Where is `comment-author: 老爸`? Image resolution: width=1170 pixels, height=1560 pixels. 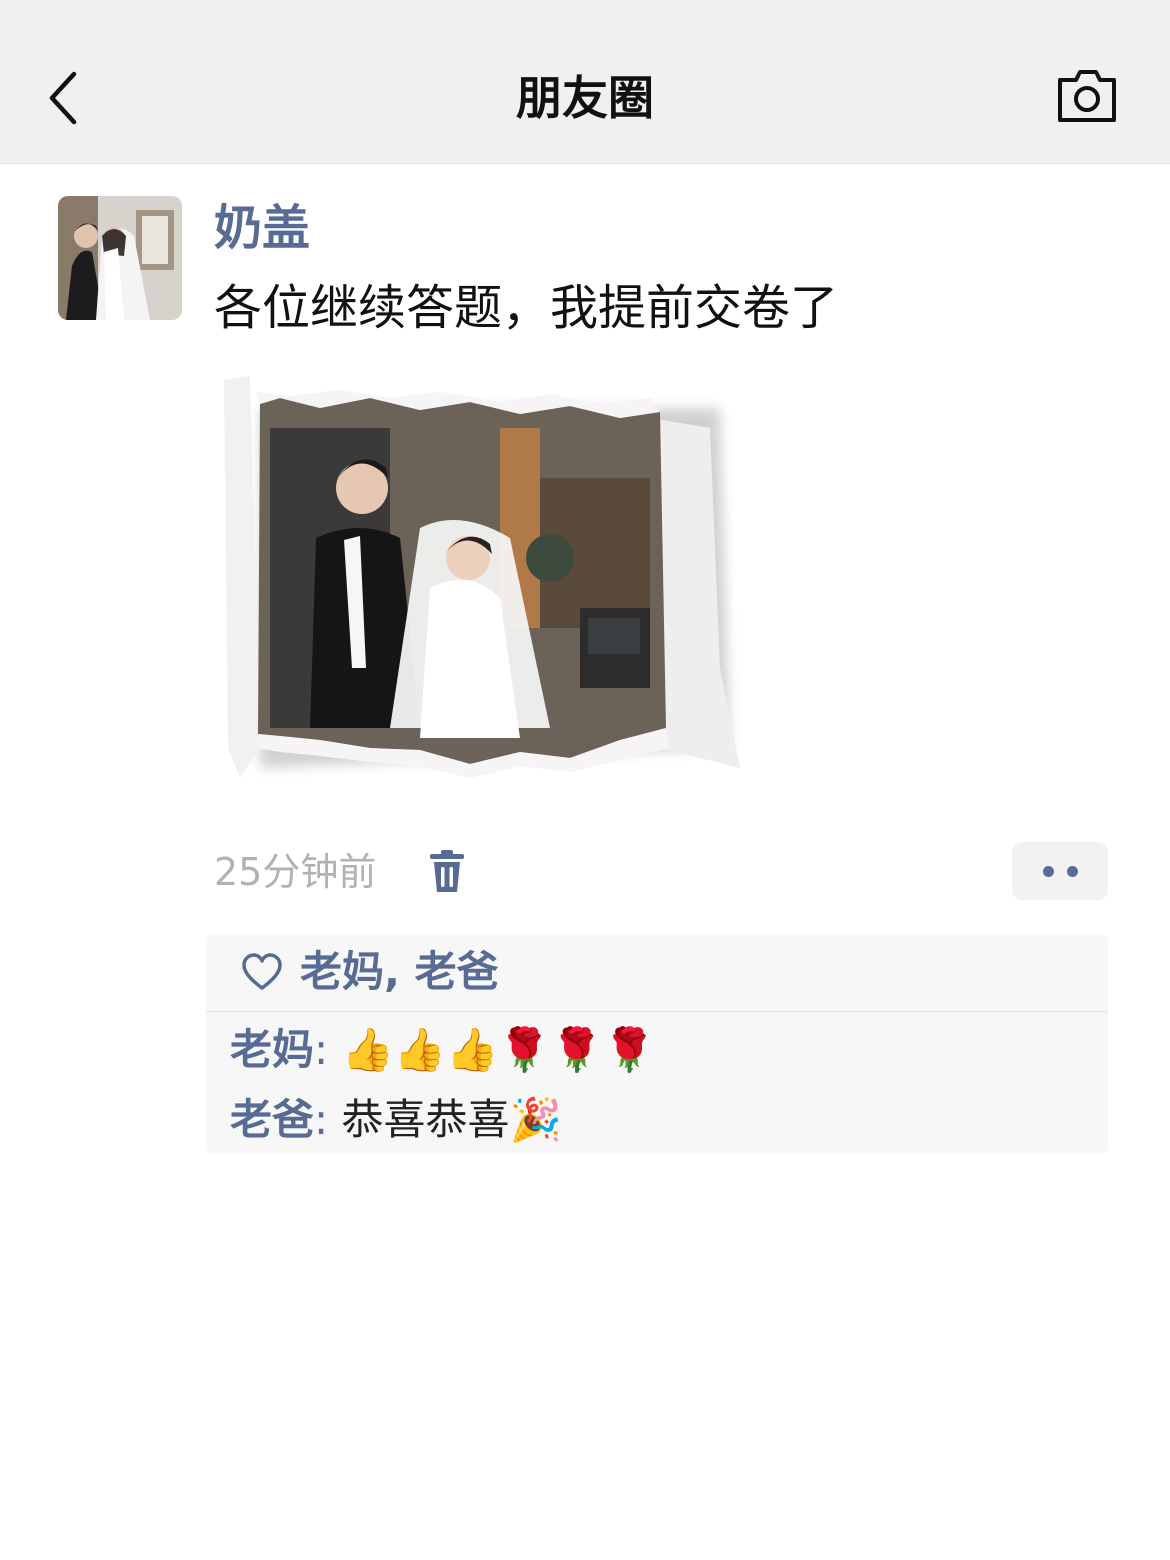
comment-author: 老爸 is located at coordinates (272, 1119).